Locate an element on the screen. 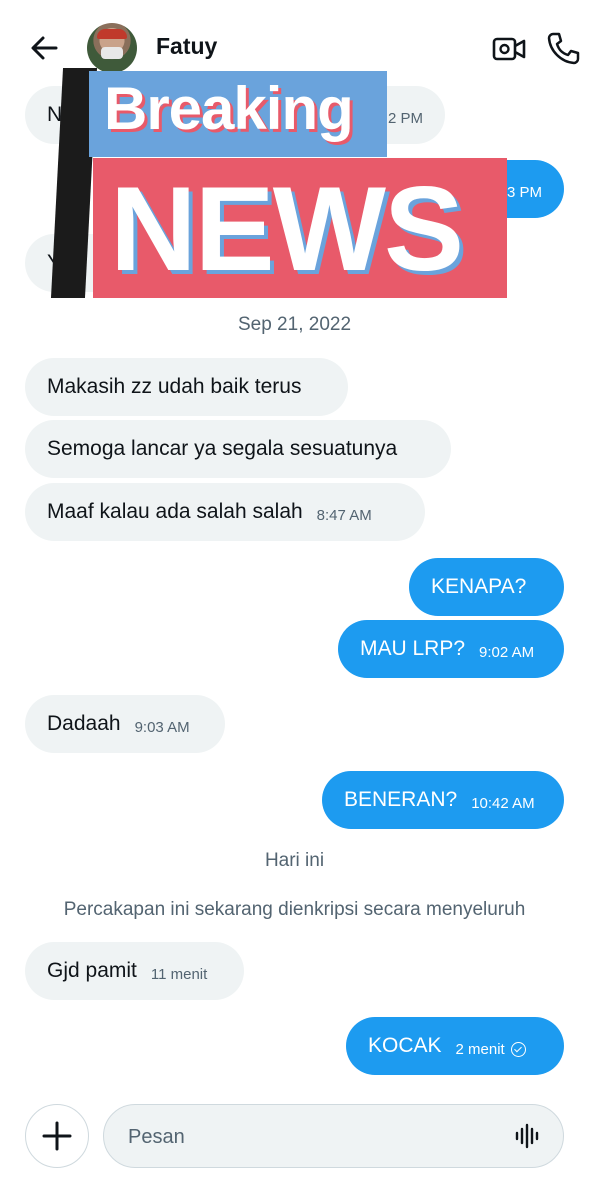 This screenshot has height=1200, width=589. contact-avatar is located at coordinates (112, 48).